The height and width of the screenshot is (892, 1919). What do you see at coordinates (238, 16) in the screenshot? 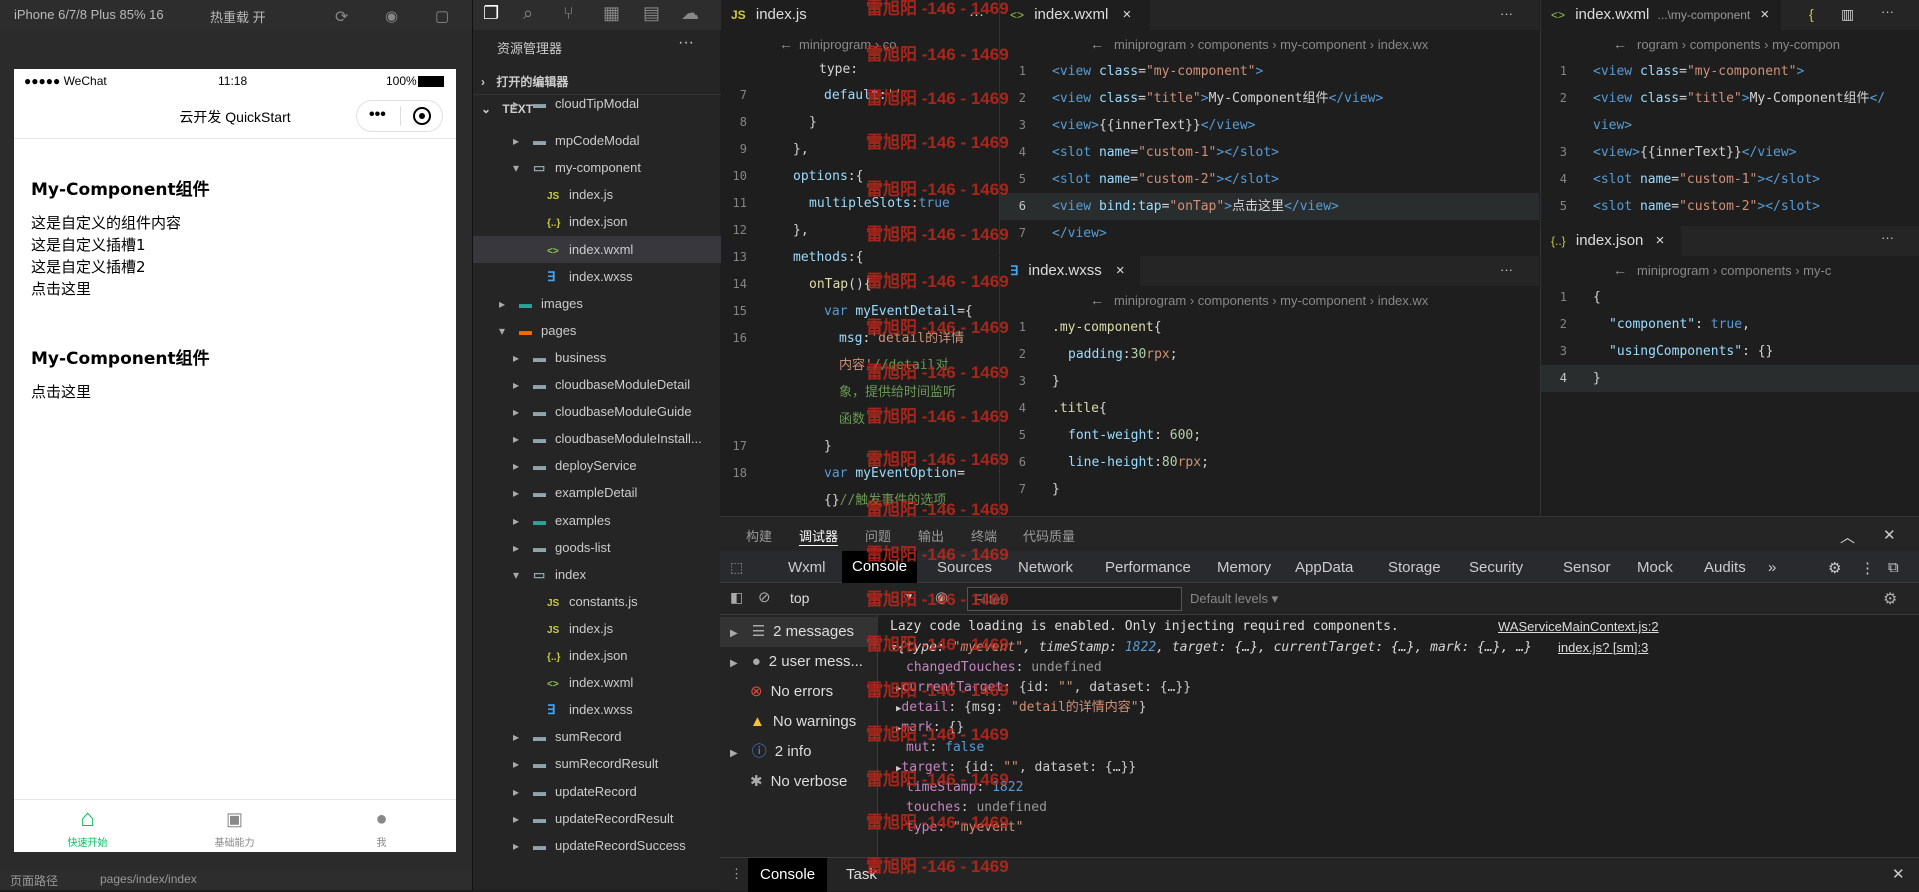
I see `hot-reload-toggle: 热重载 开` at bounding box center [238, 16].